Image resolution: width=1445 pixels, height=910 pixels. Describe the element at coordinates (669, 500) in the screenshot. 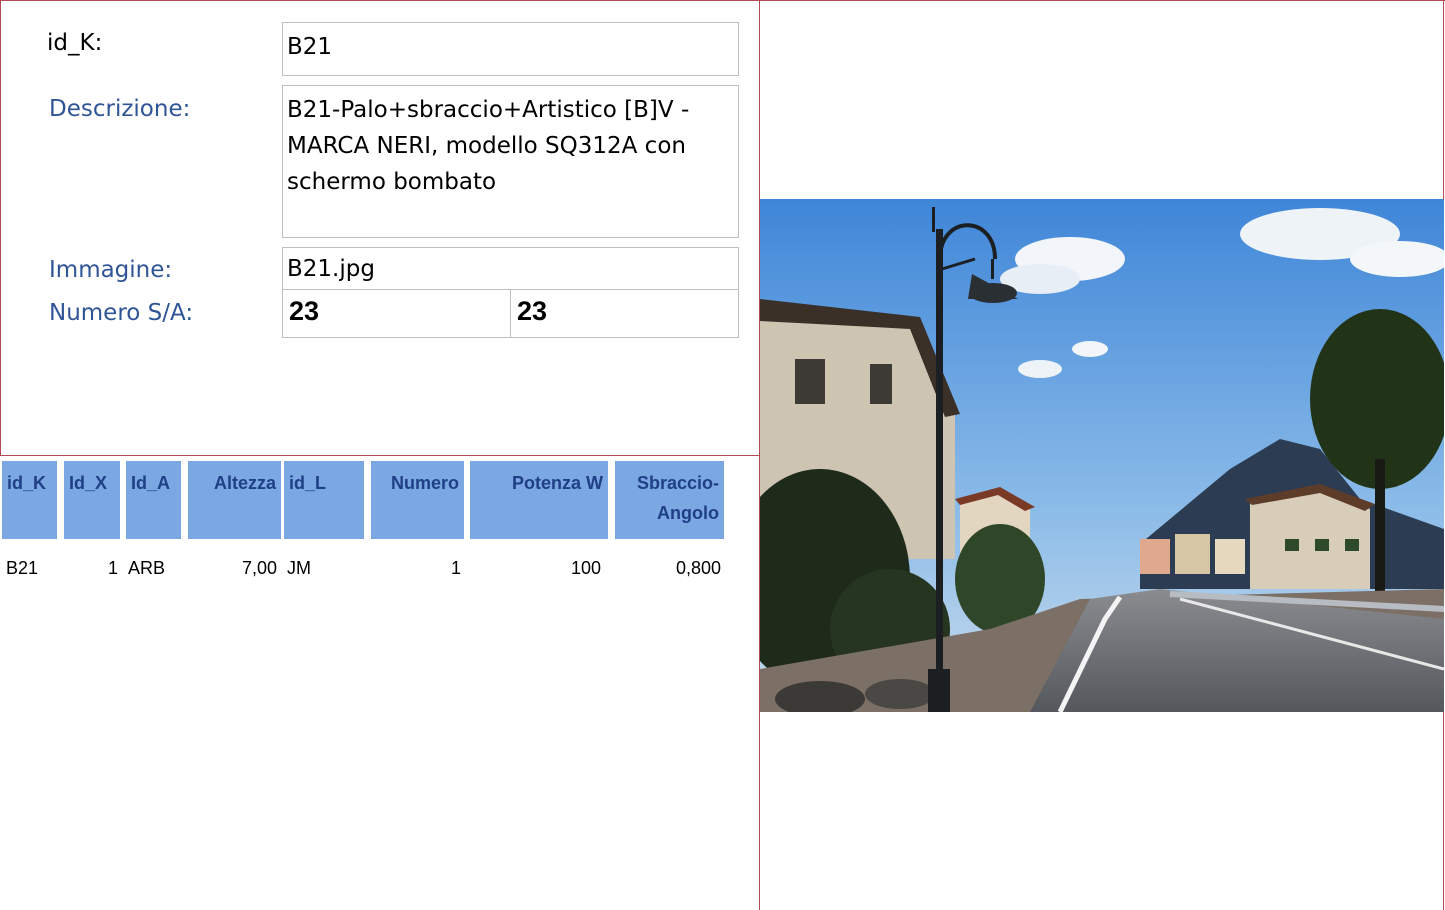

I see `table-header-sbraccio-angolo: Sbraccio-Angolo` at that location.